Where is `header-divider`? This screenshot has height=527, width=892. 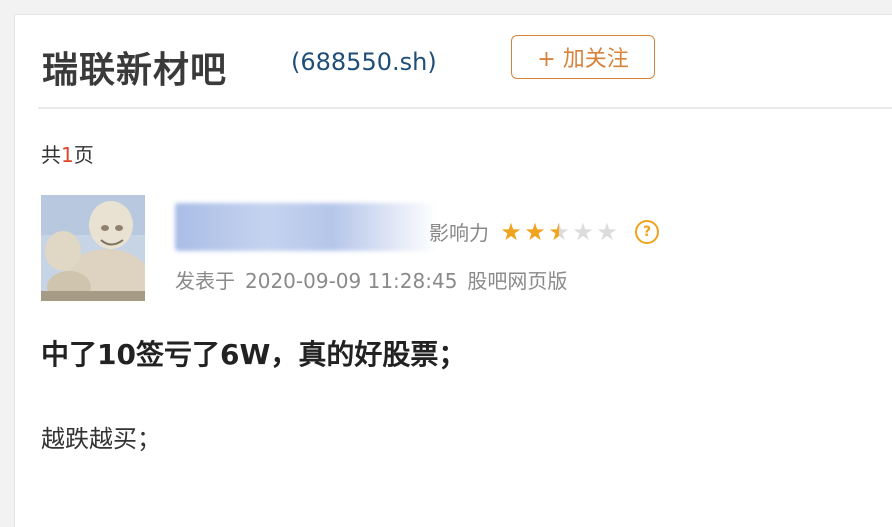
header-divider is located at coordinates (465, 108).